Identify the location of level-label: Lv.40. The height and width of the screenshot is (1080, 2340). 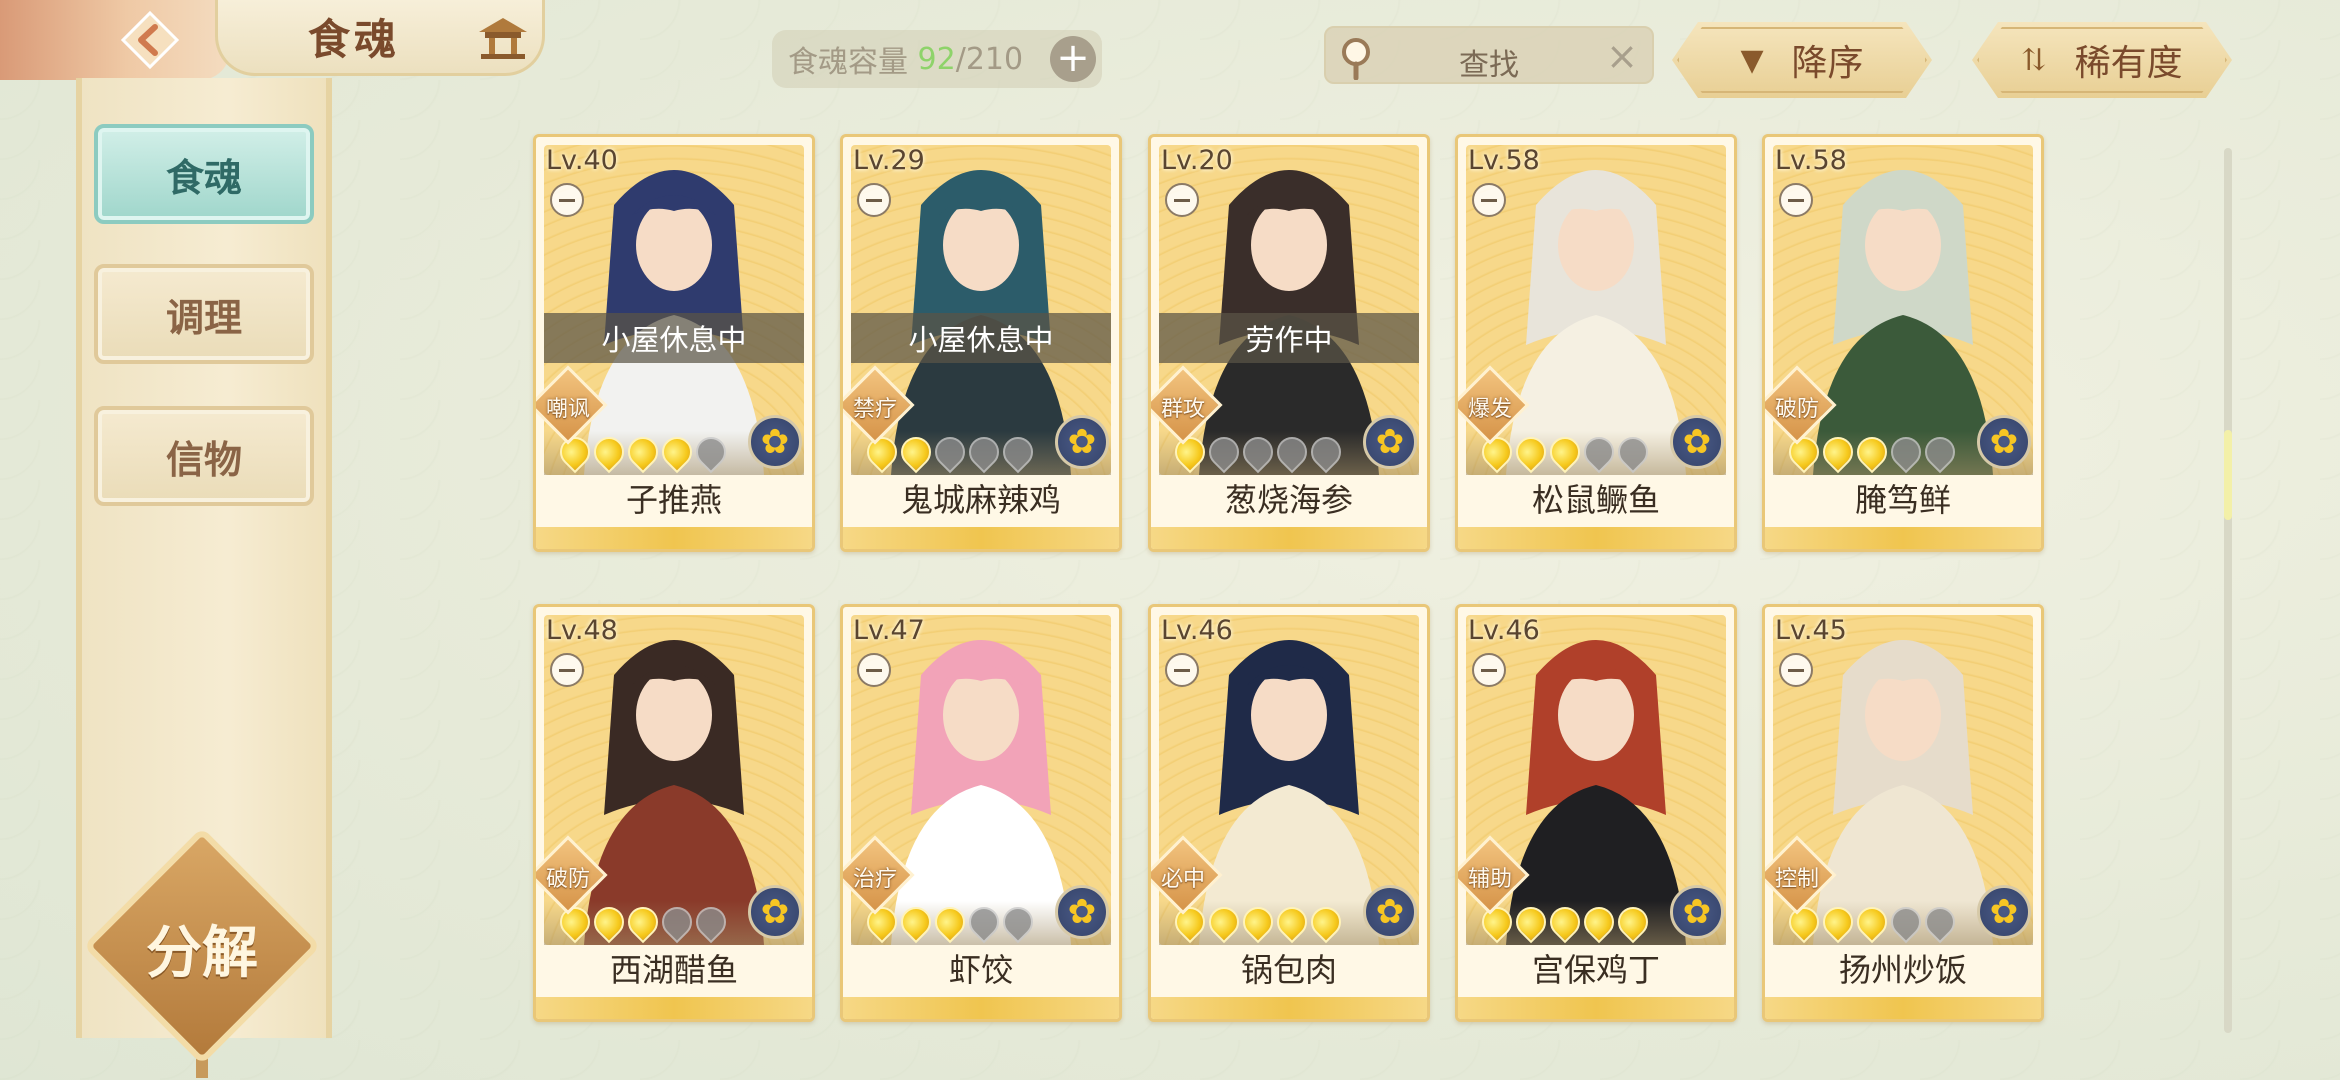
(582, 160).